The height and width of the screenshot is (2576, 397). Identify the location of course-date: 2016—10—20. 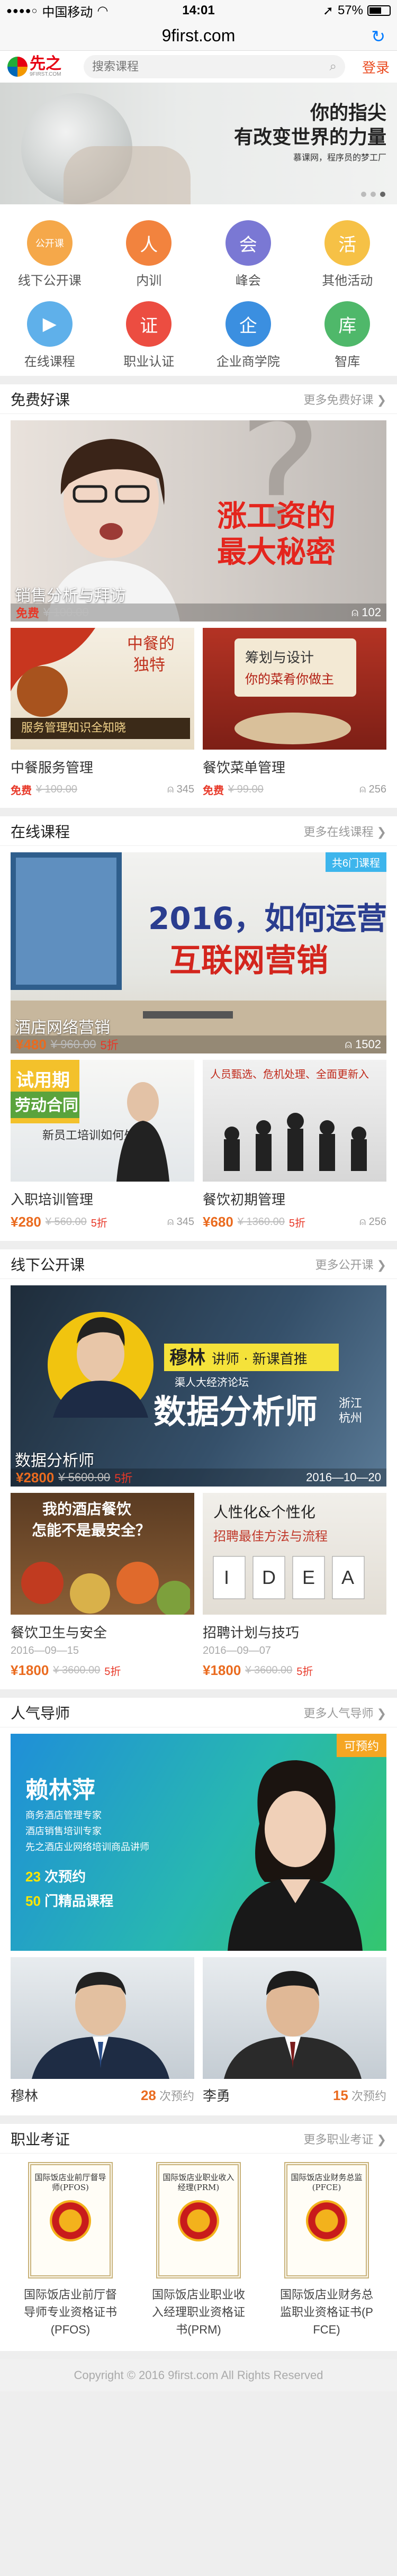
(343, 1478).